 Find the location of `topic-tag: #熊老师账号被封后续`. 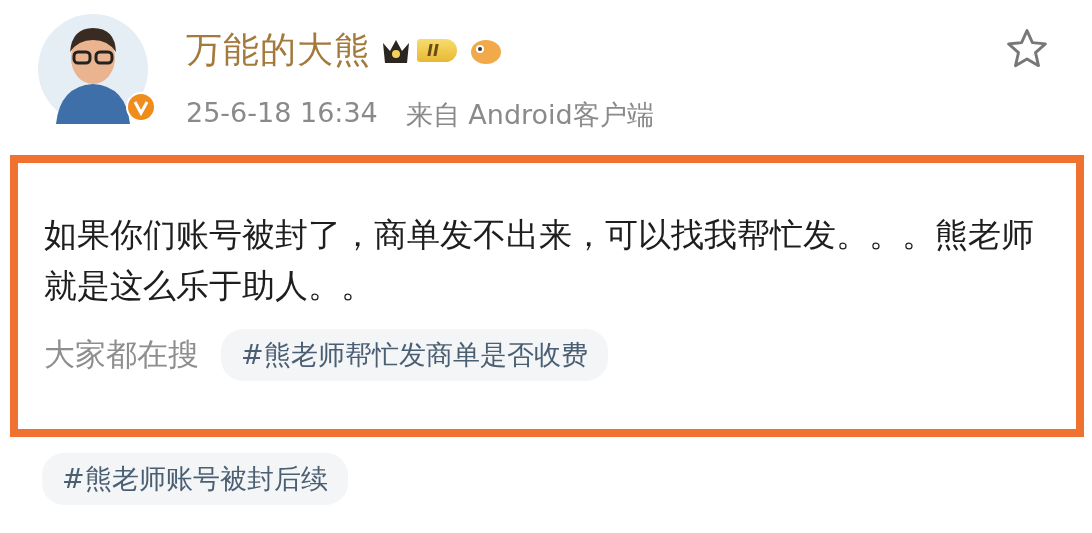

topic-tag: #熊老师账号被封后续 is located at coordinates (195, 479).